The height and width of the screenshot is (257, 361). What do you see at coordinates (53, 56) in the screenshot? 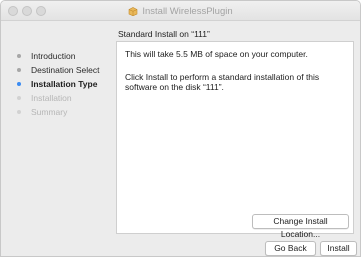
I see `step-label: Introduction` at bounding box center [53, 56].